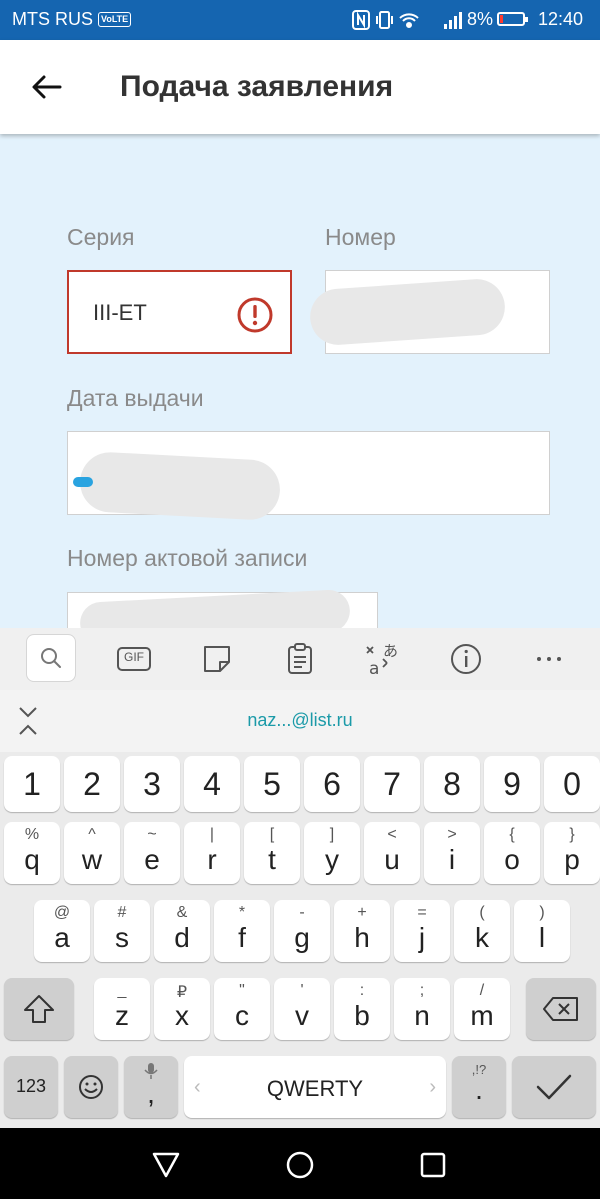  What do you see at coordinates (212, 859) in the screenshot?
I see `key-label: r` at bounding box center [212, 859].